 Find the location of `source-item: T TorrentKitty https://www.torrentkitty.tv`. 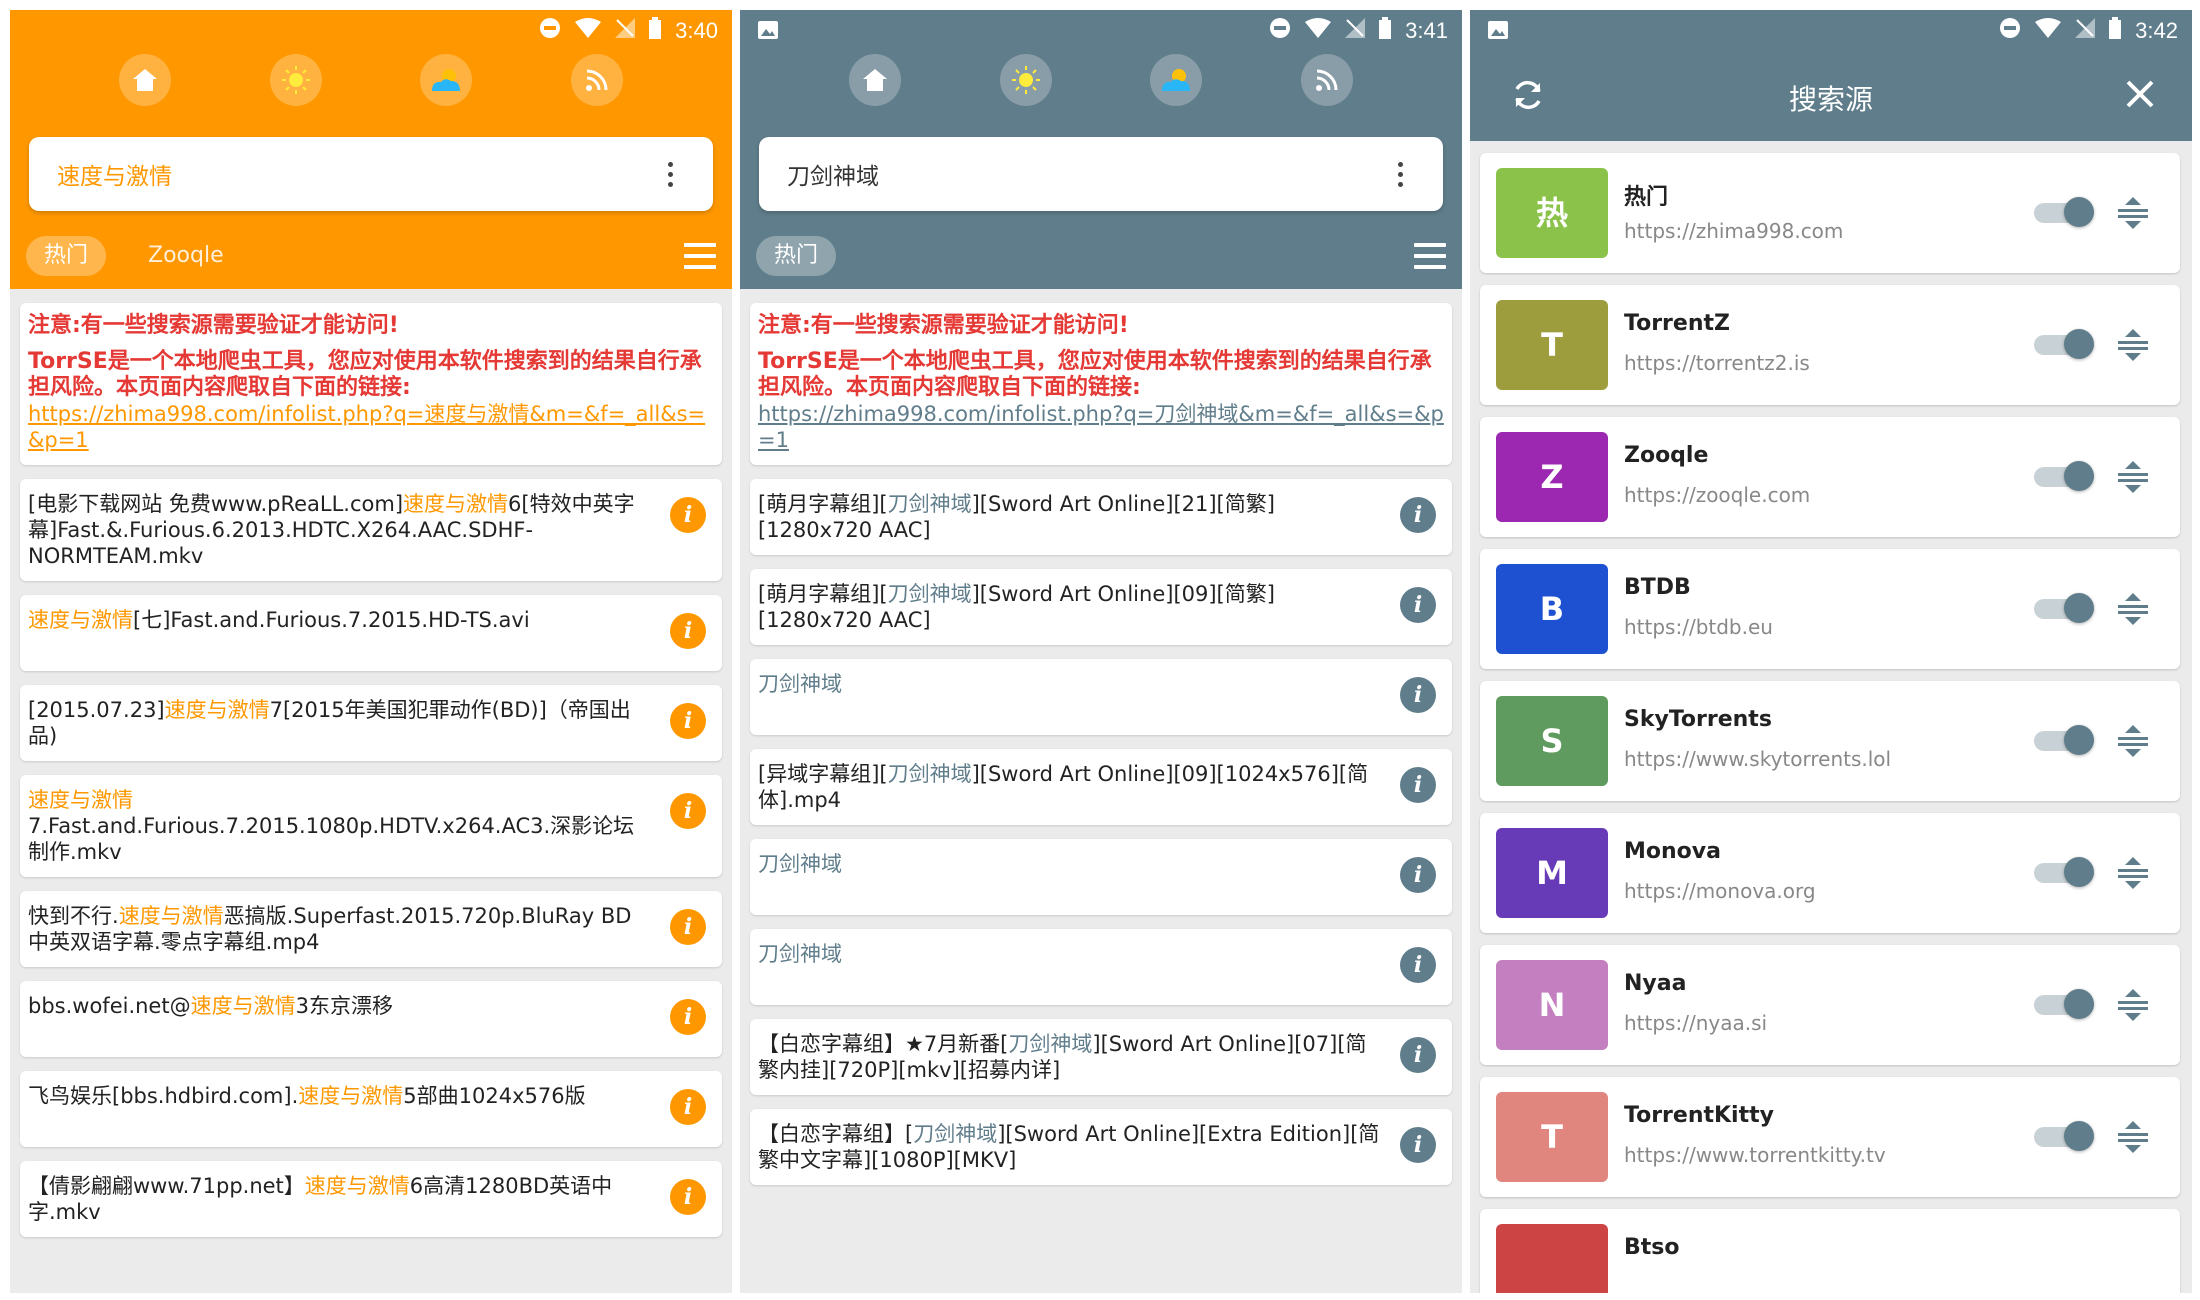

source-item: T TorrentKitty https://www.torrentkitty.tv is located at coordinates (1830, 1137).